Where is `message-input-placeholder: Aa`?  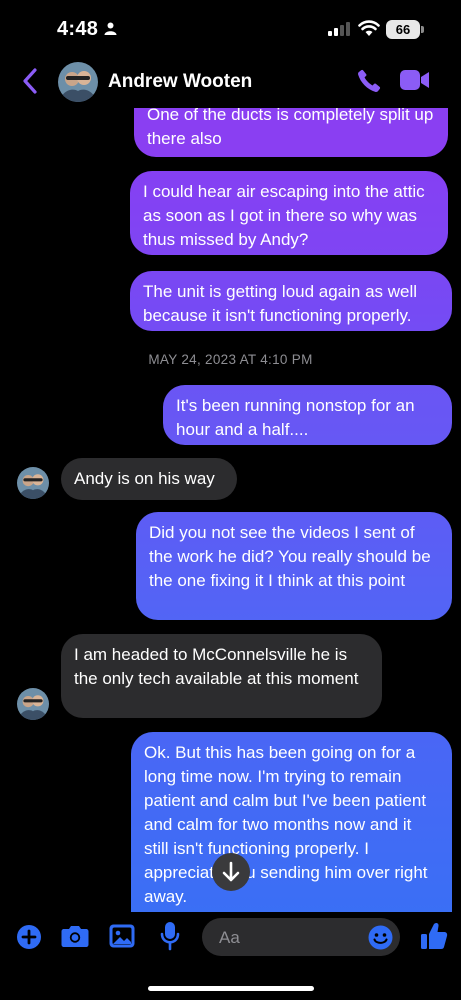
message-input-placeholder: Aa is located at coordinates (229, 937).